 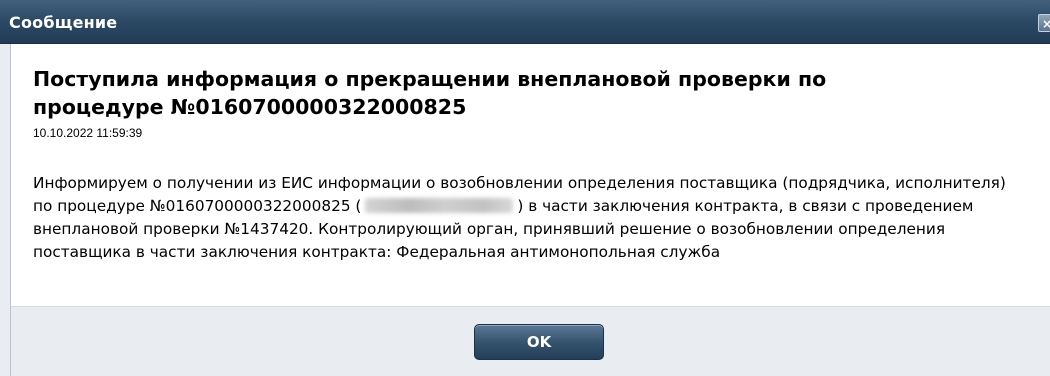 What do you see at coordinates (1044, 23) in the screenshot?
I see `close-icon: ×` at bounding box center [1044, 23].